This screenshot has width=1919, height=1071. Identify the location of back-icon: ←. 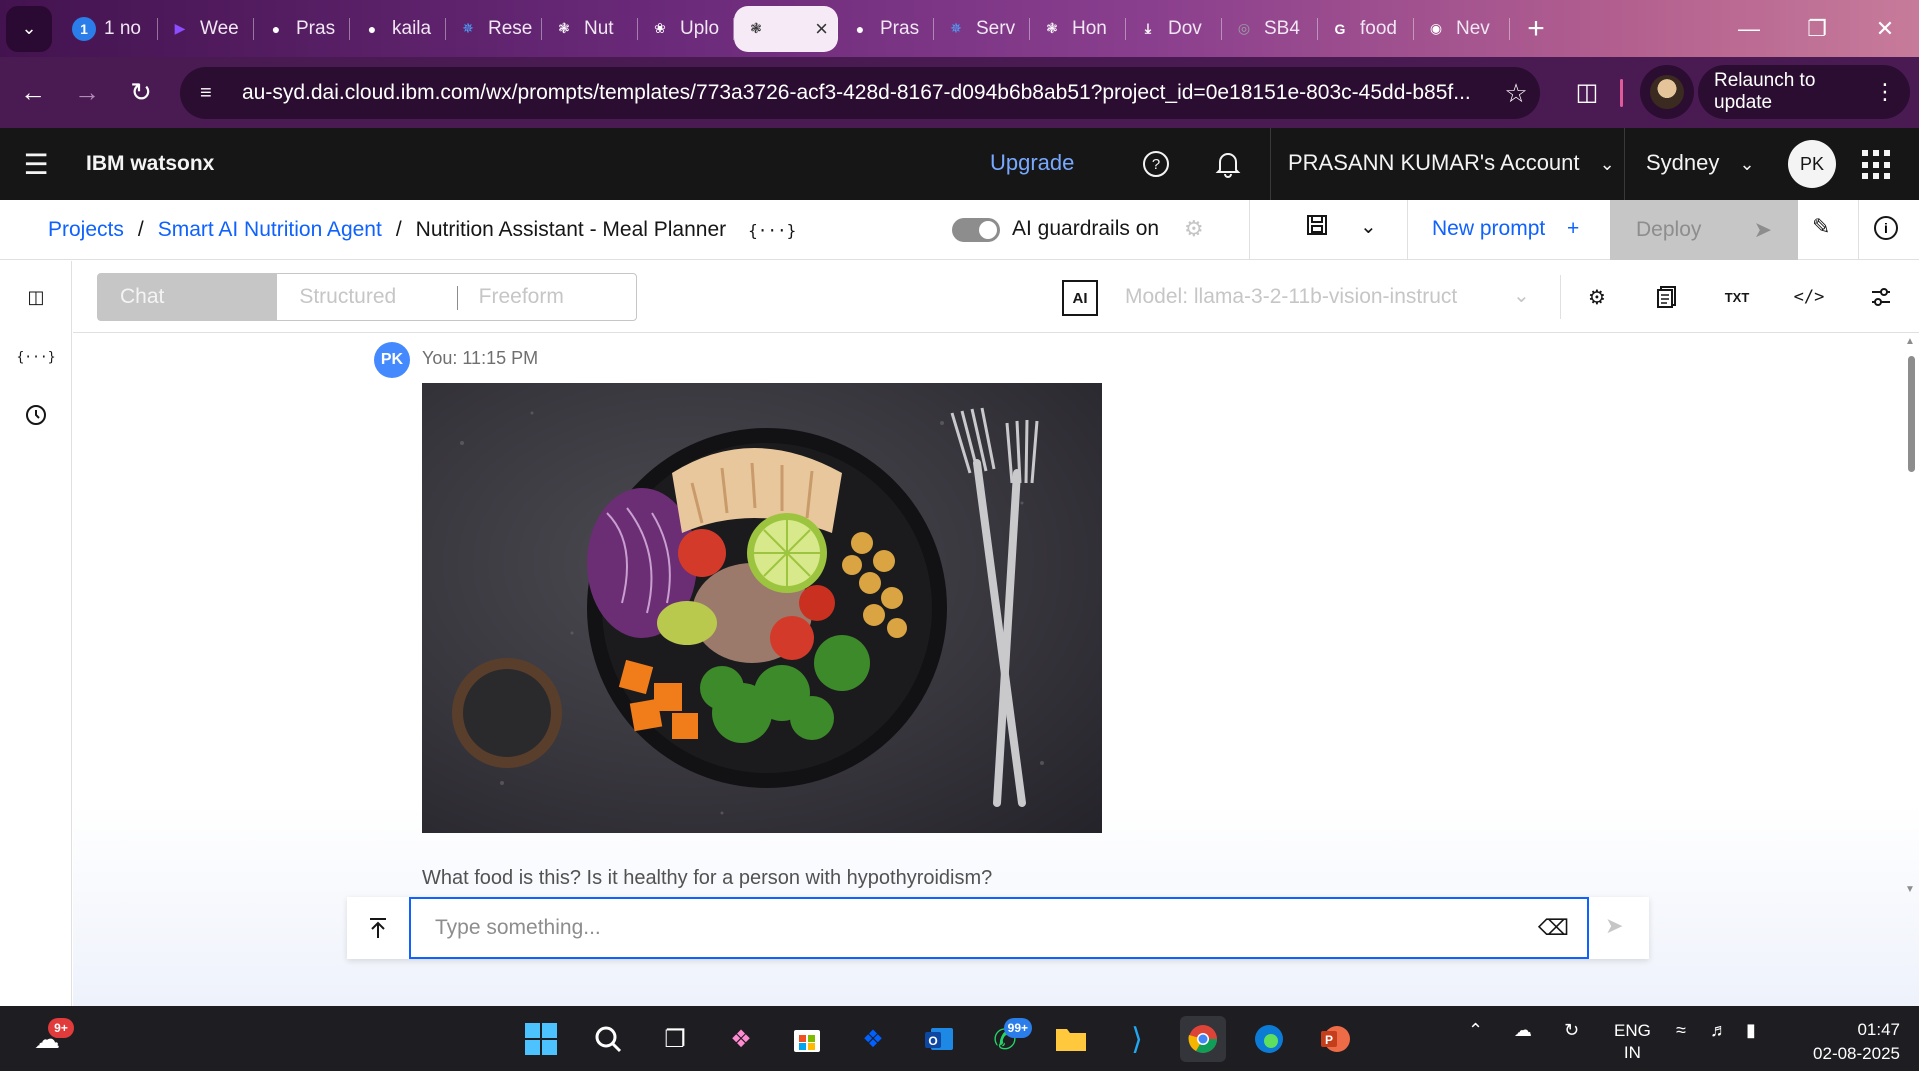
(33, 93).